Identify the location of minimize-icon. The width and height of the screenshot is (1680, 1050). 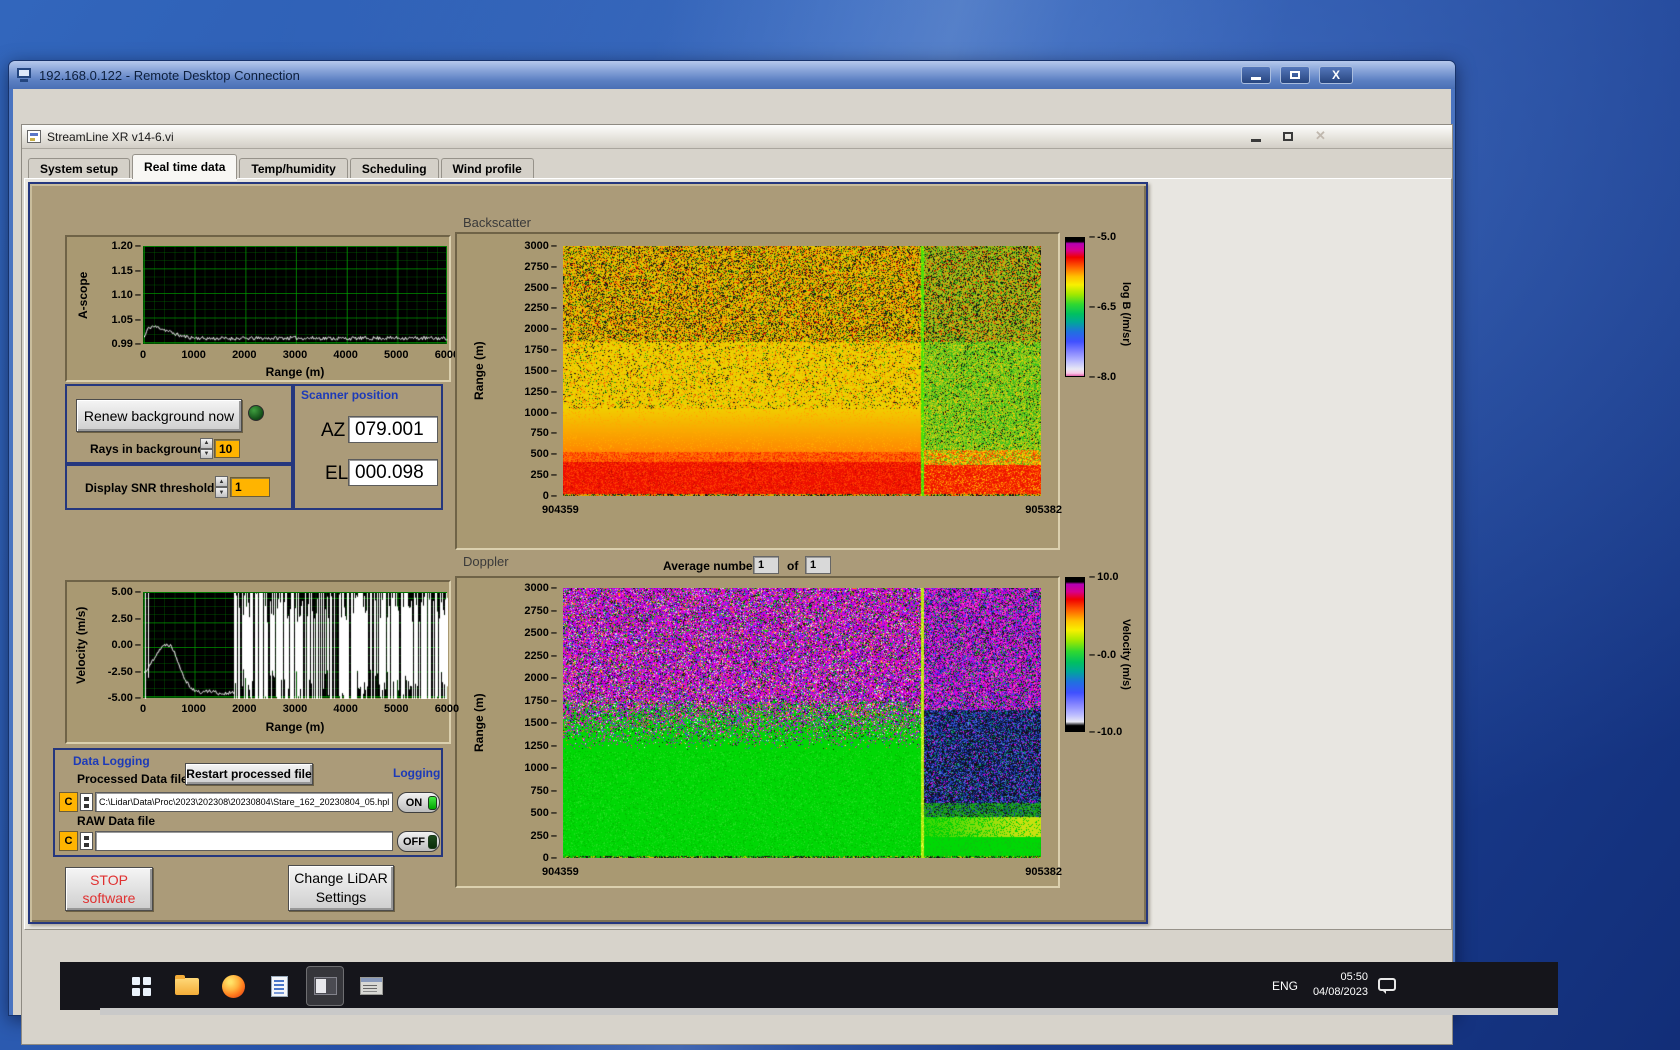
(1256, 78).